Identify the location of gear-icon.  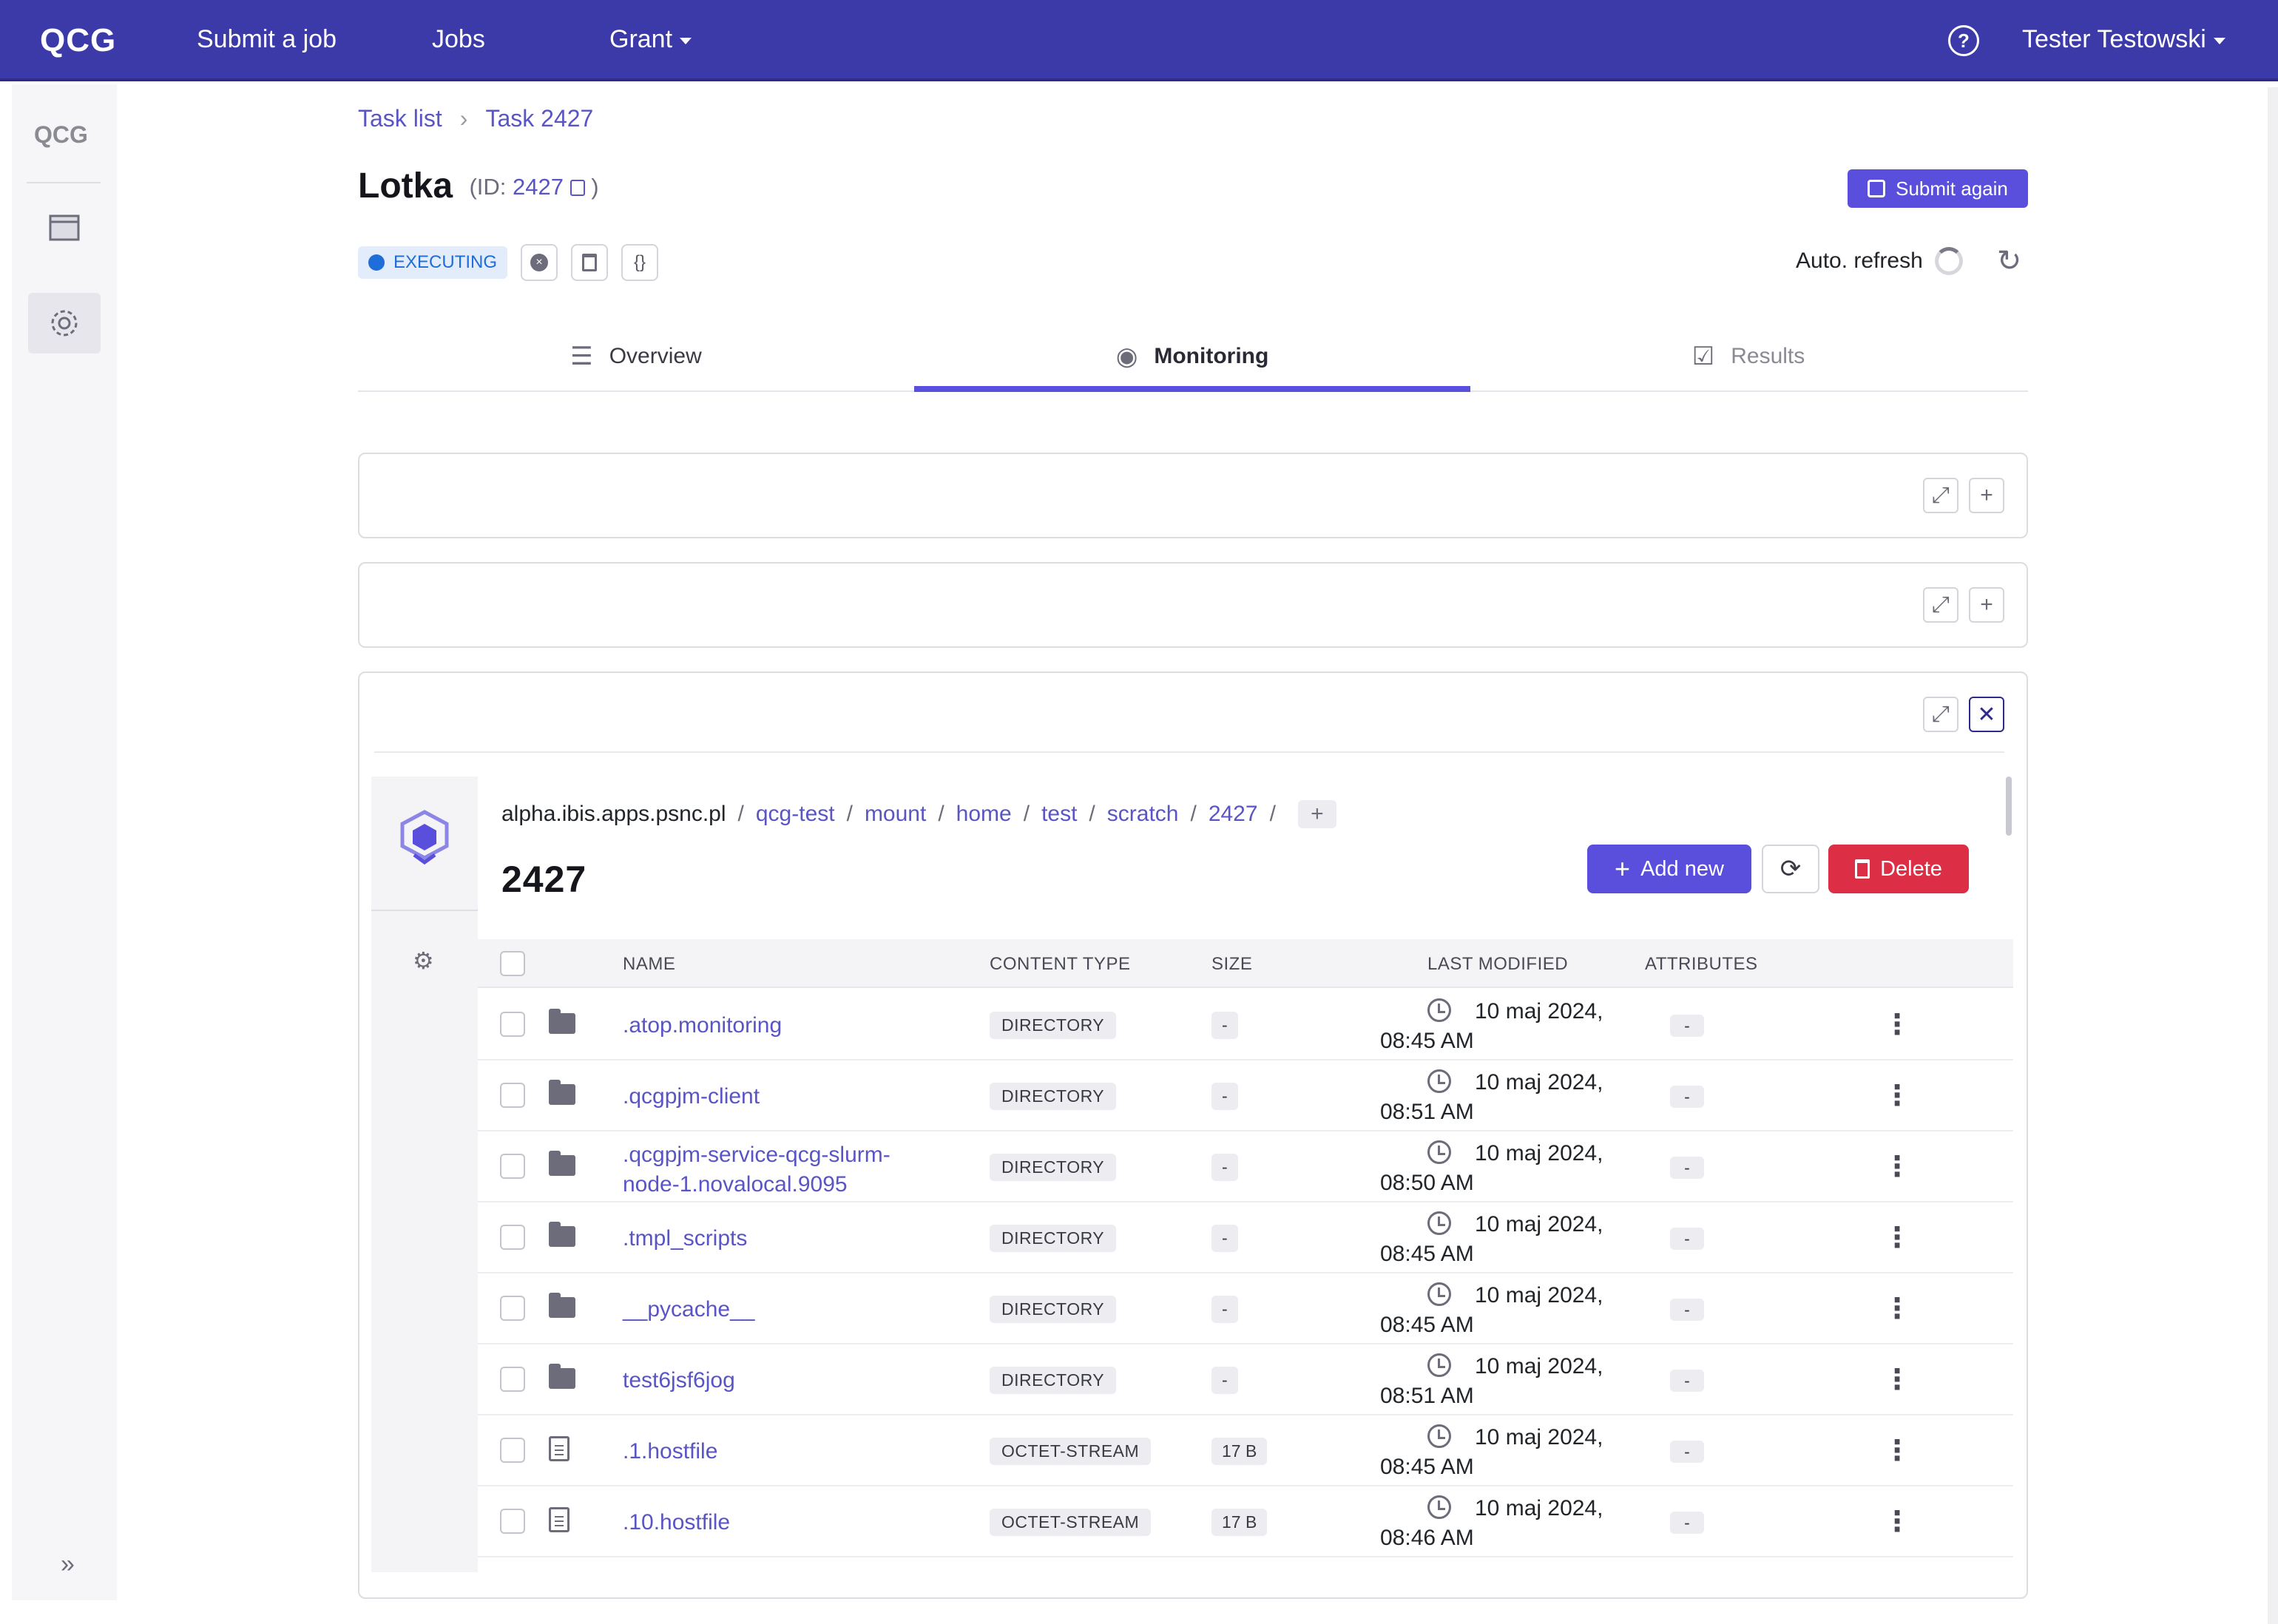
(64, 323).